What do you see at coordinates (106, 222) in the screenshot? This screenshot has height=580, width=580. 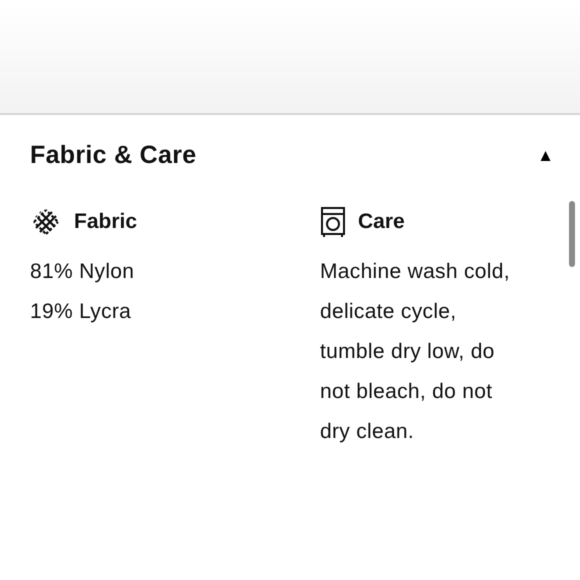 I see `column-heading: Fabric` at bounding box center [106, 222].